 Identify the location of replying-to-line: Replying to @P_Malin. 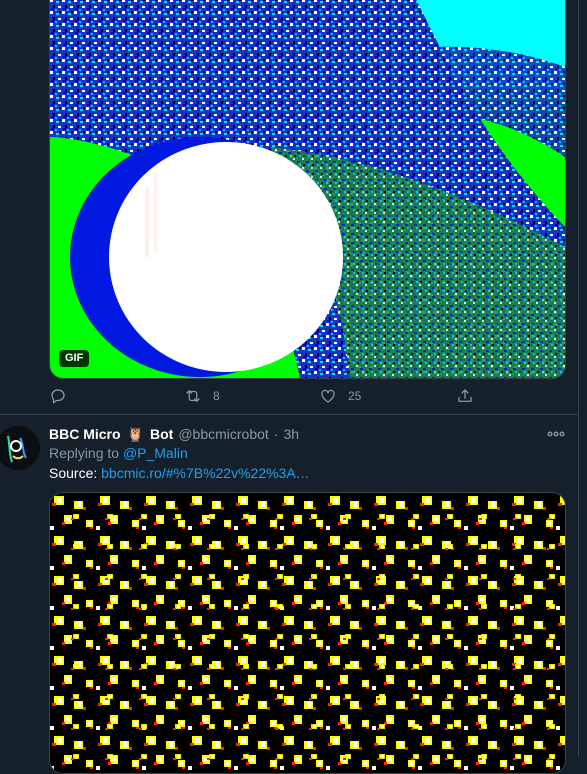
(118, 453).